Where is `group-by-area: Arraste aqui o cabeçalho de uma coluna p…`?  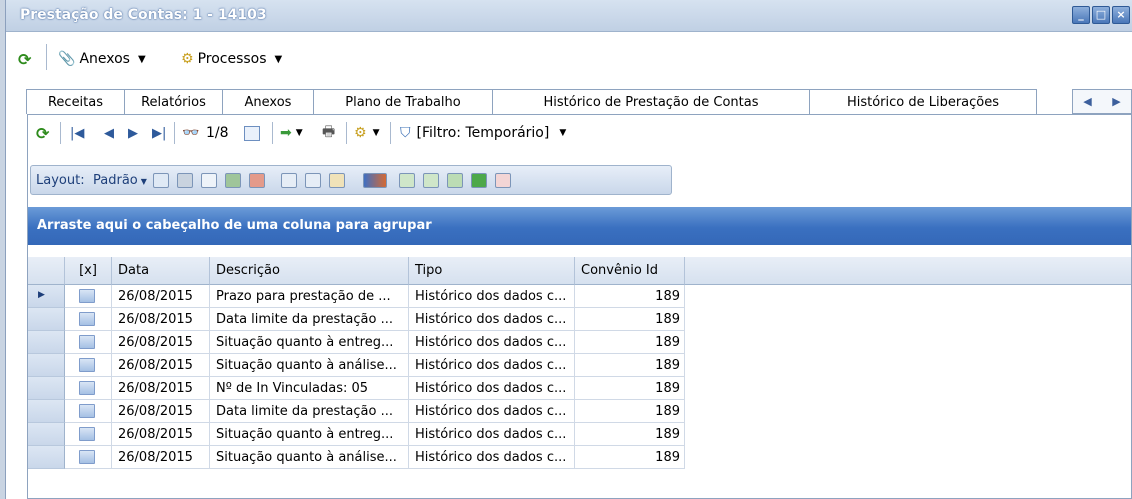 group-by-area: Arraste aqui o cabeçalho de uma coluna p… is located at coordinates (579, 226).